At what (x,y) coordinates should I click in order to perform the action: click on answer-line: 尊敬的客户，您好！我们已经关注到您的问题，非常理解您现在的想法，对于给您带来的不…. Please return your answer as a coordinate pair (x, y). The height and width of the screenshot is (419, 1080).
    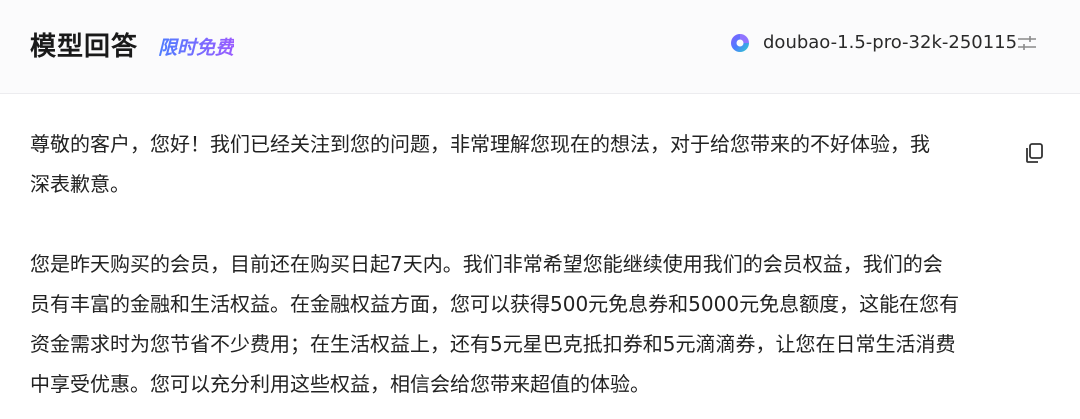
    Looking at the image, I should click on (480, 144).